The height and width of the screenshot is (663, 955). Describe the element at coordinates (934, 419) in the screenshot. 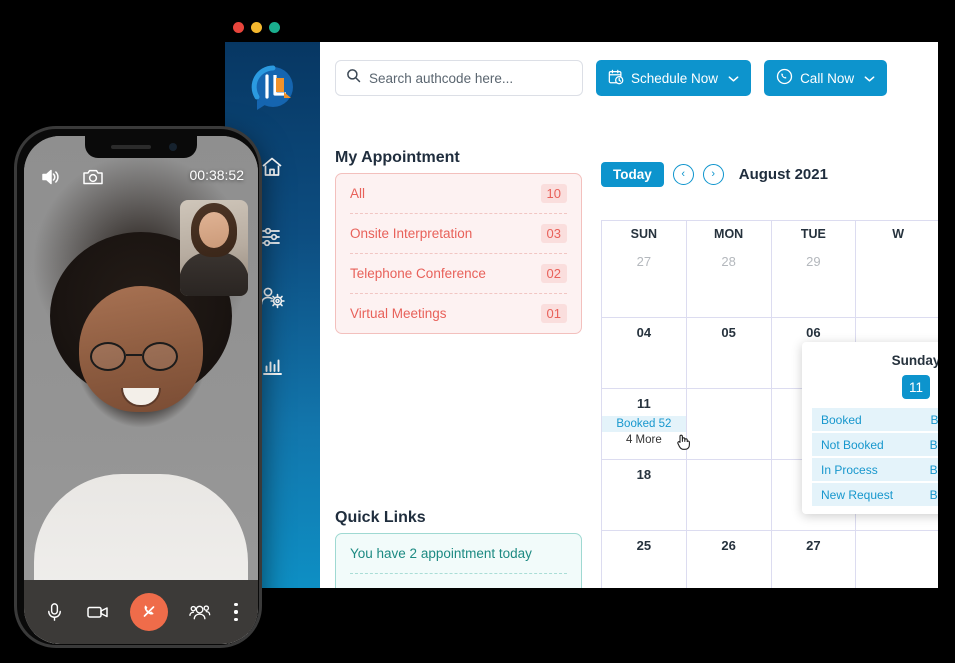

I see `booking-code: BI-CASS91811` at that location.